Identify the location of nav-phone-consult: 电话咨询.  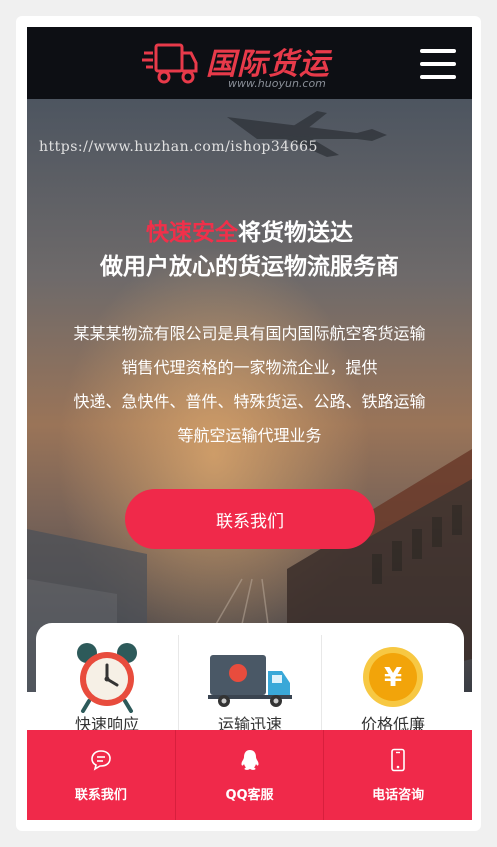
(398, 775).